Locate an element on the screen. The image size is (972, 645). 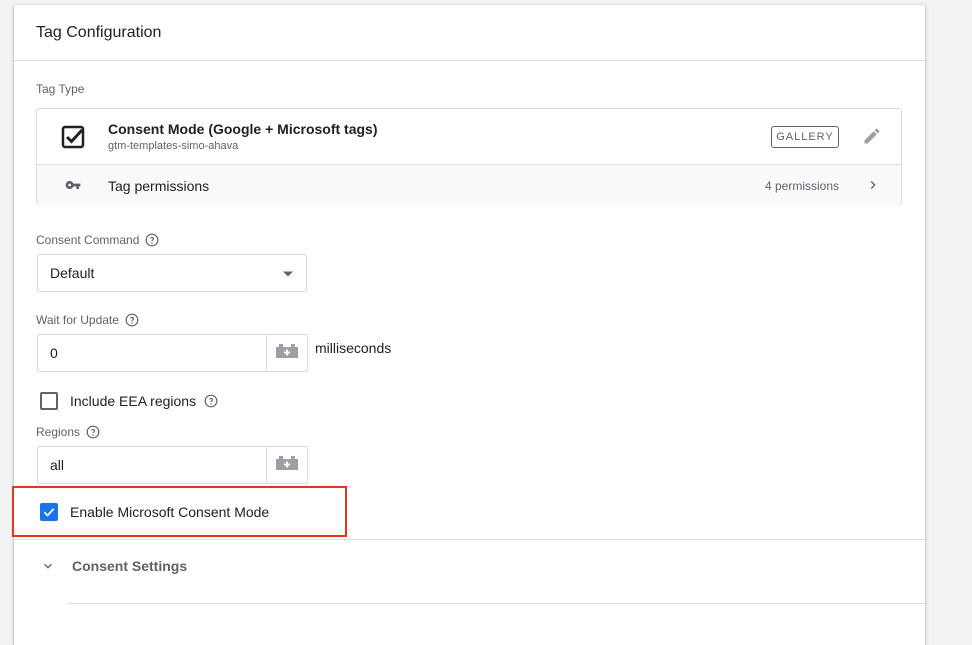
key-icon is located at coordinates (73, 187).